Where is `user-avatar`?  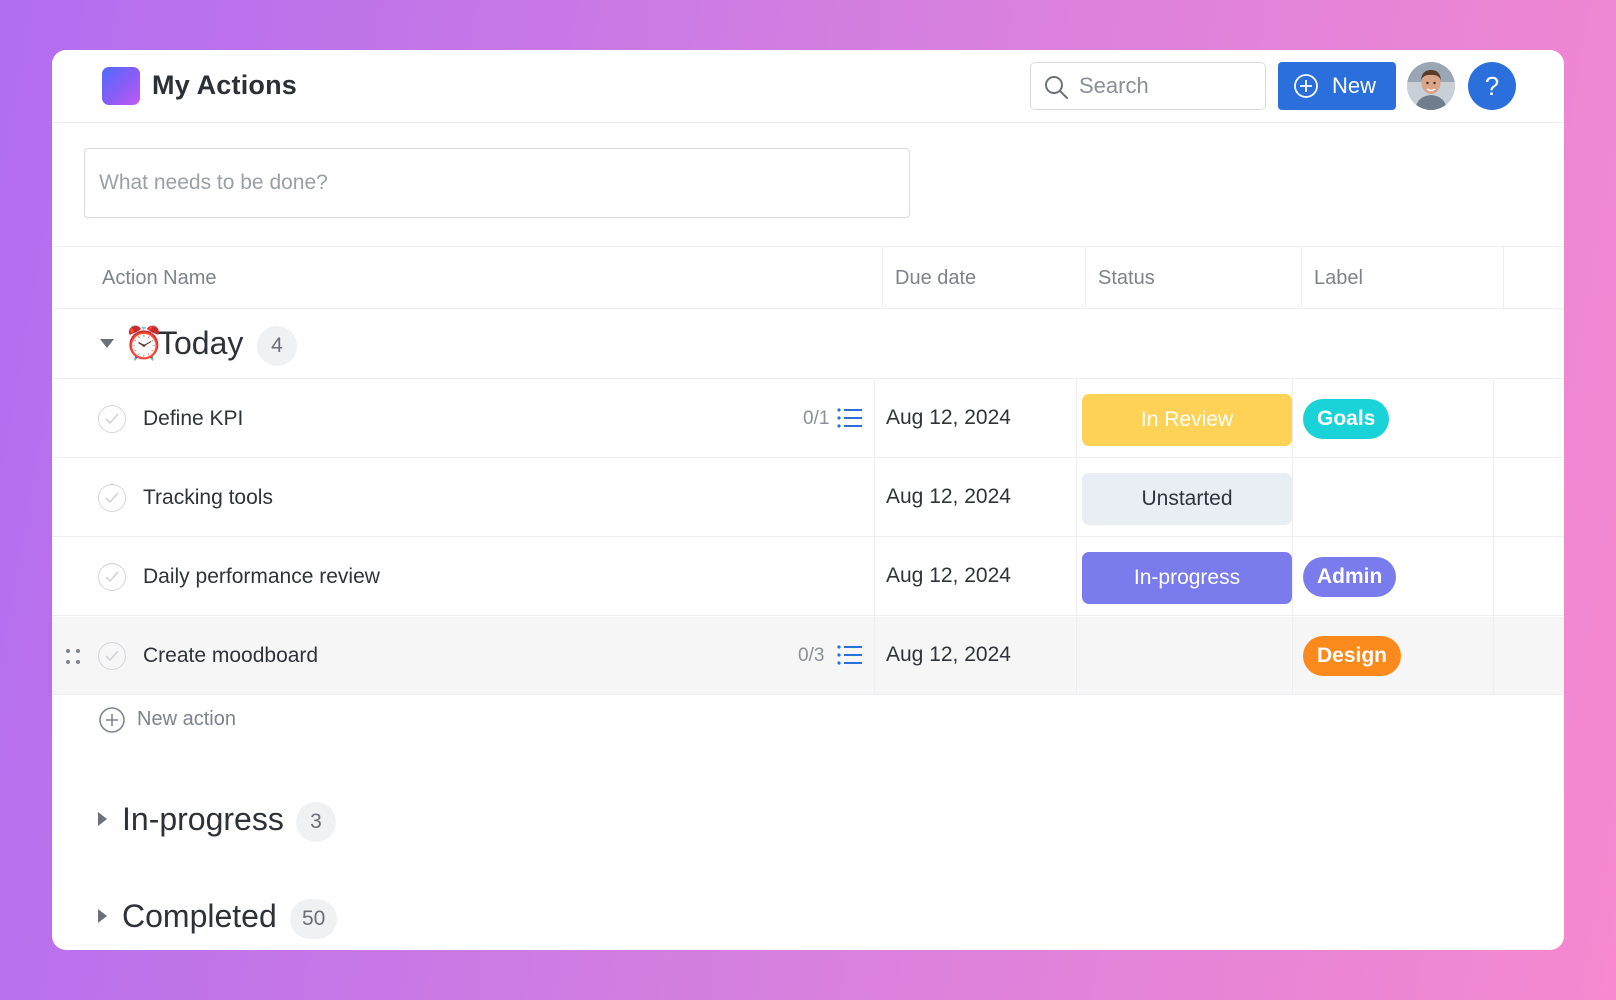
user-avatar is located at coordinates (1431, 86).